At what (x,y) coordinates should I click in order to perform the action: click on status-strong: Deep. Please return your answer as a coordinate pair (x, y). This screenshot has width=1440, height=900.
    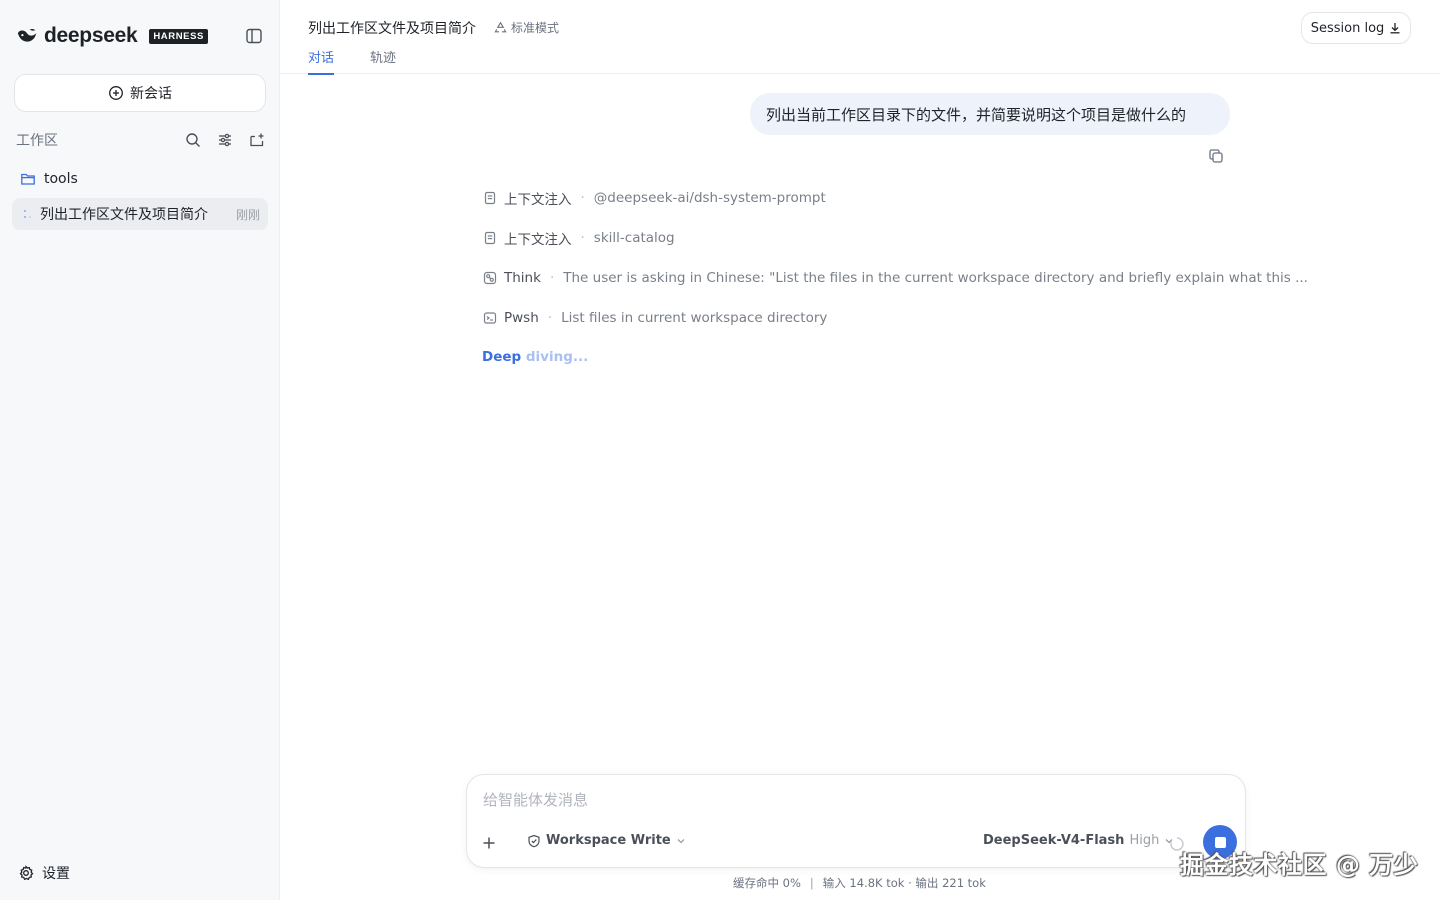
    Looking at the image, I should click on (504, 357).